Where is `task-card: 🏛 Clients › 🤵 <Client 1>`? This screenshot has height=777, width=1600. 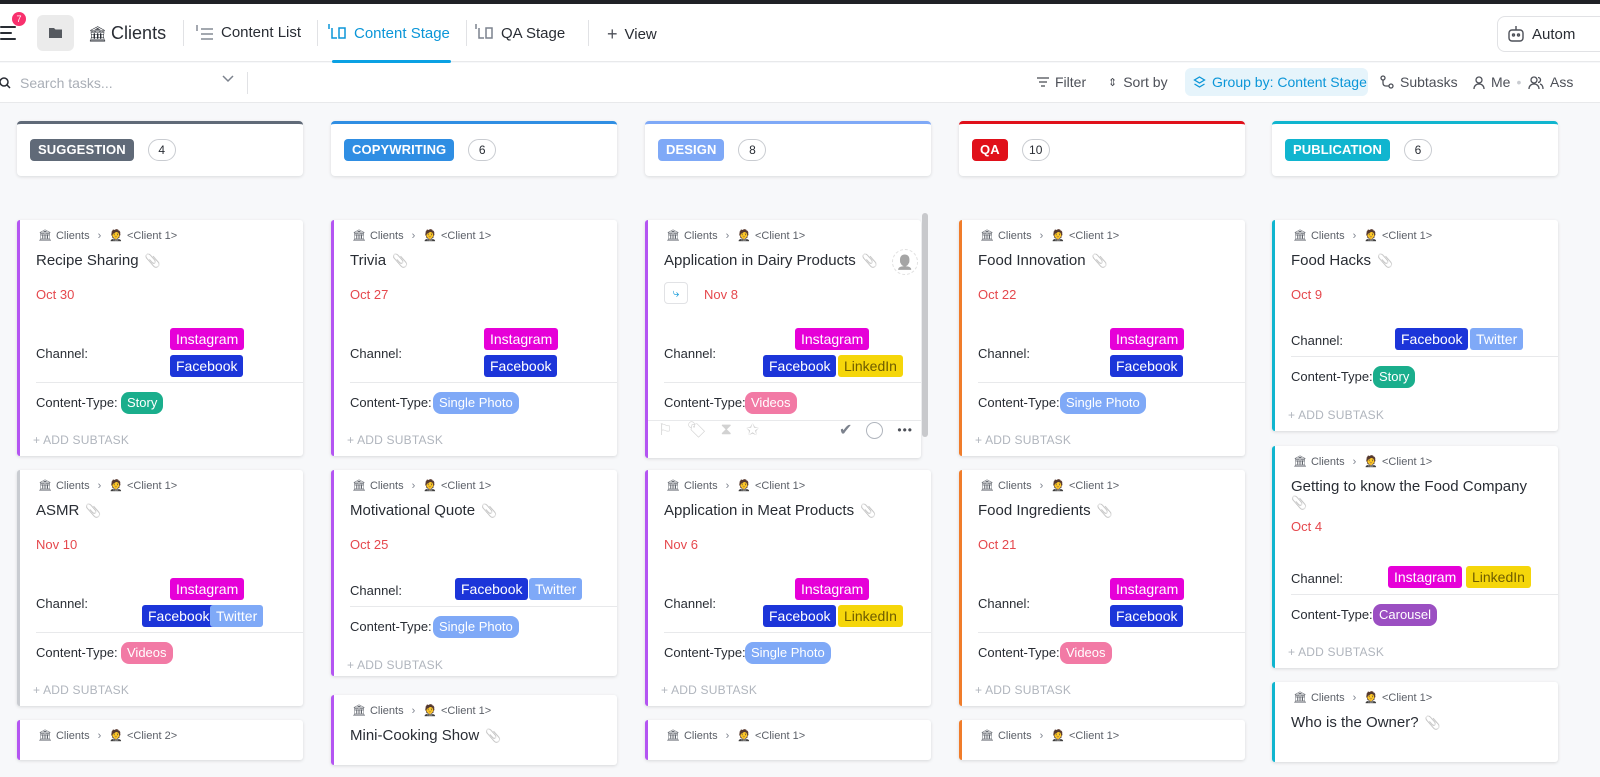
task-card: 🏛 Clients › 🤵 <Client 1> is located at coordinates (788, 740).